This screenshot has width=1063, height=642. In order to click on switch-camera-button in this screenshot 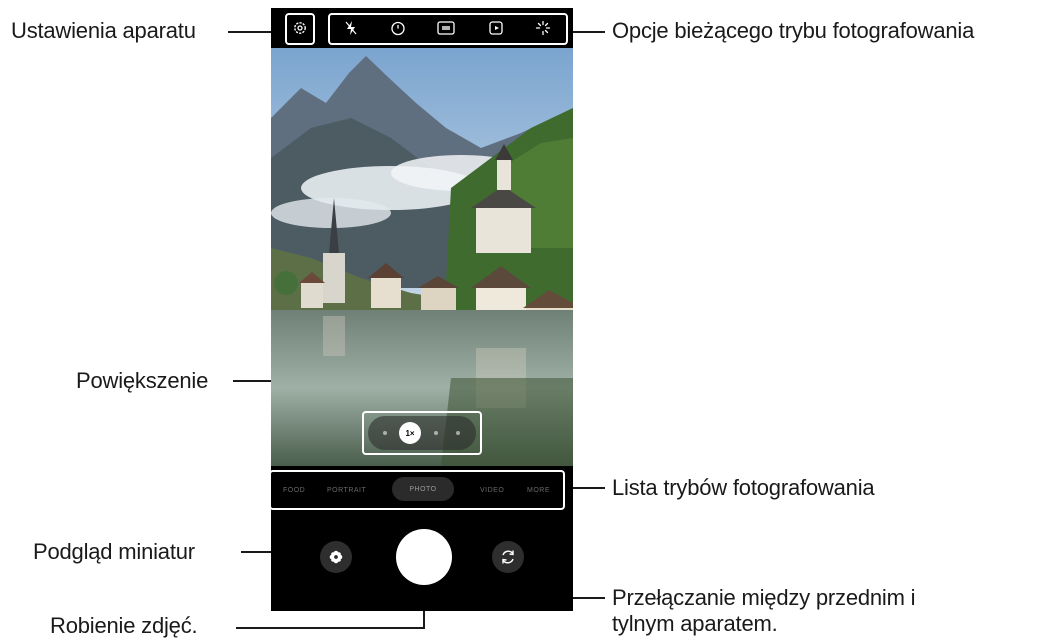, I will do `click(508, 557)`.